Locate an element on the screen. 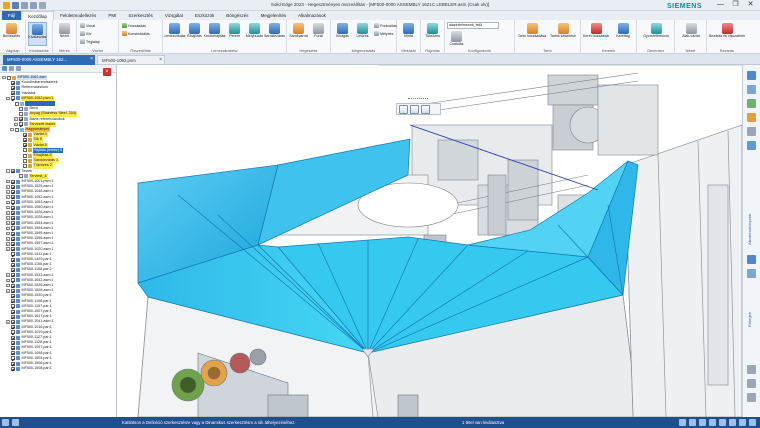  redo-icon is located at coordinates (33, 5).